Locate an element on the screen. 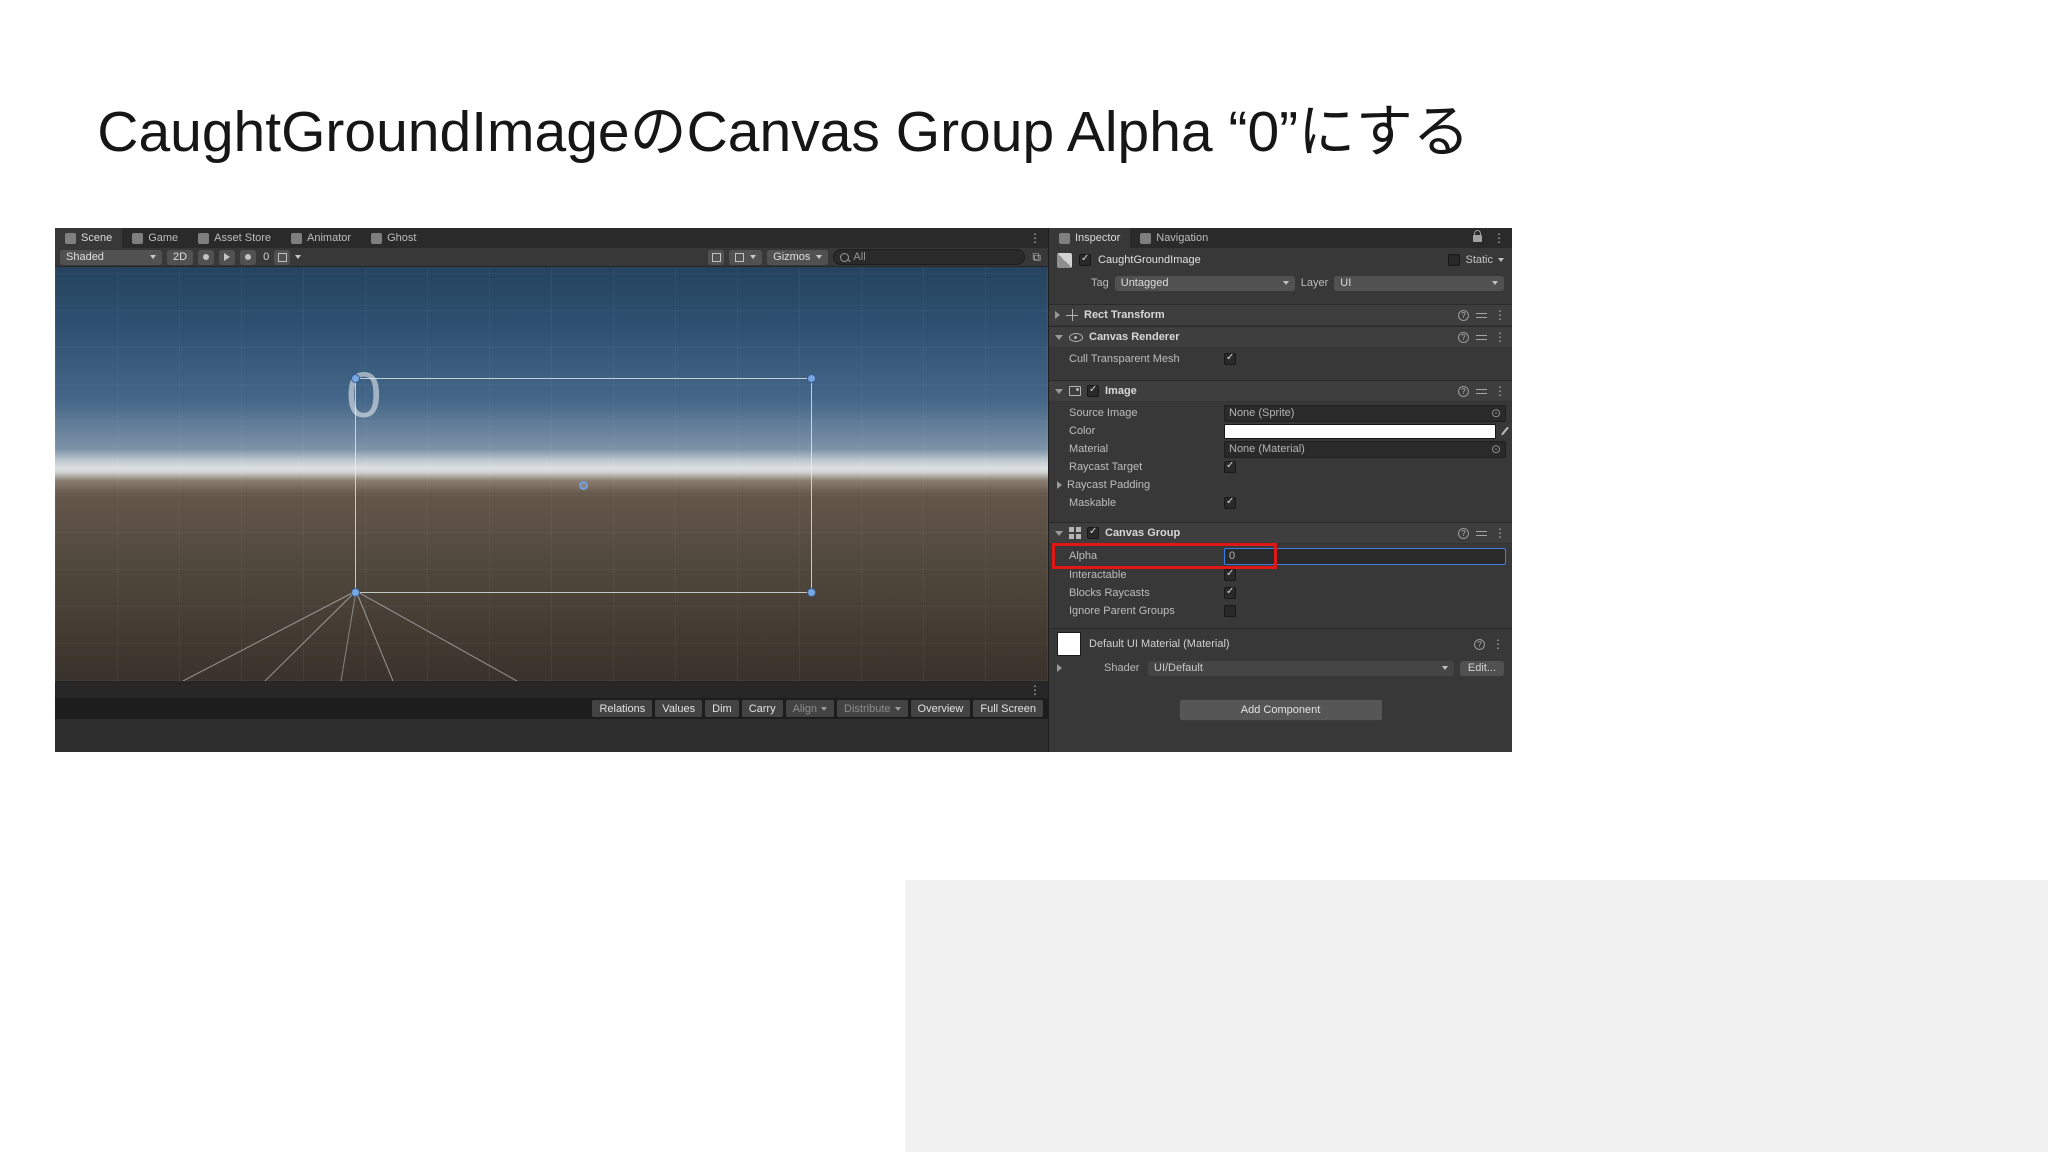 This screenshot has width=2048, height=1152. tools-icon is located at coordinates (716, 257).